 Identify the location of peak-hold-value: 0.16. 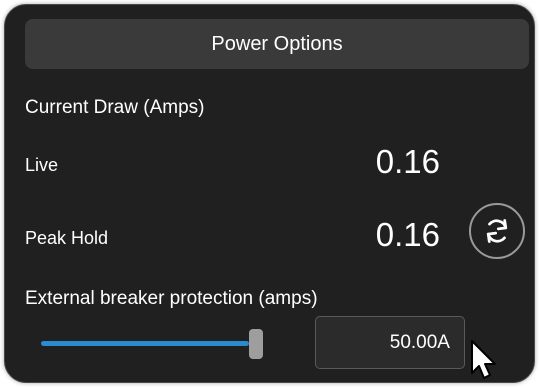
(407, 234).